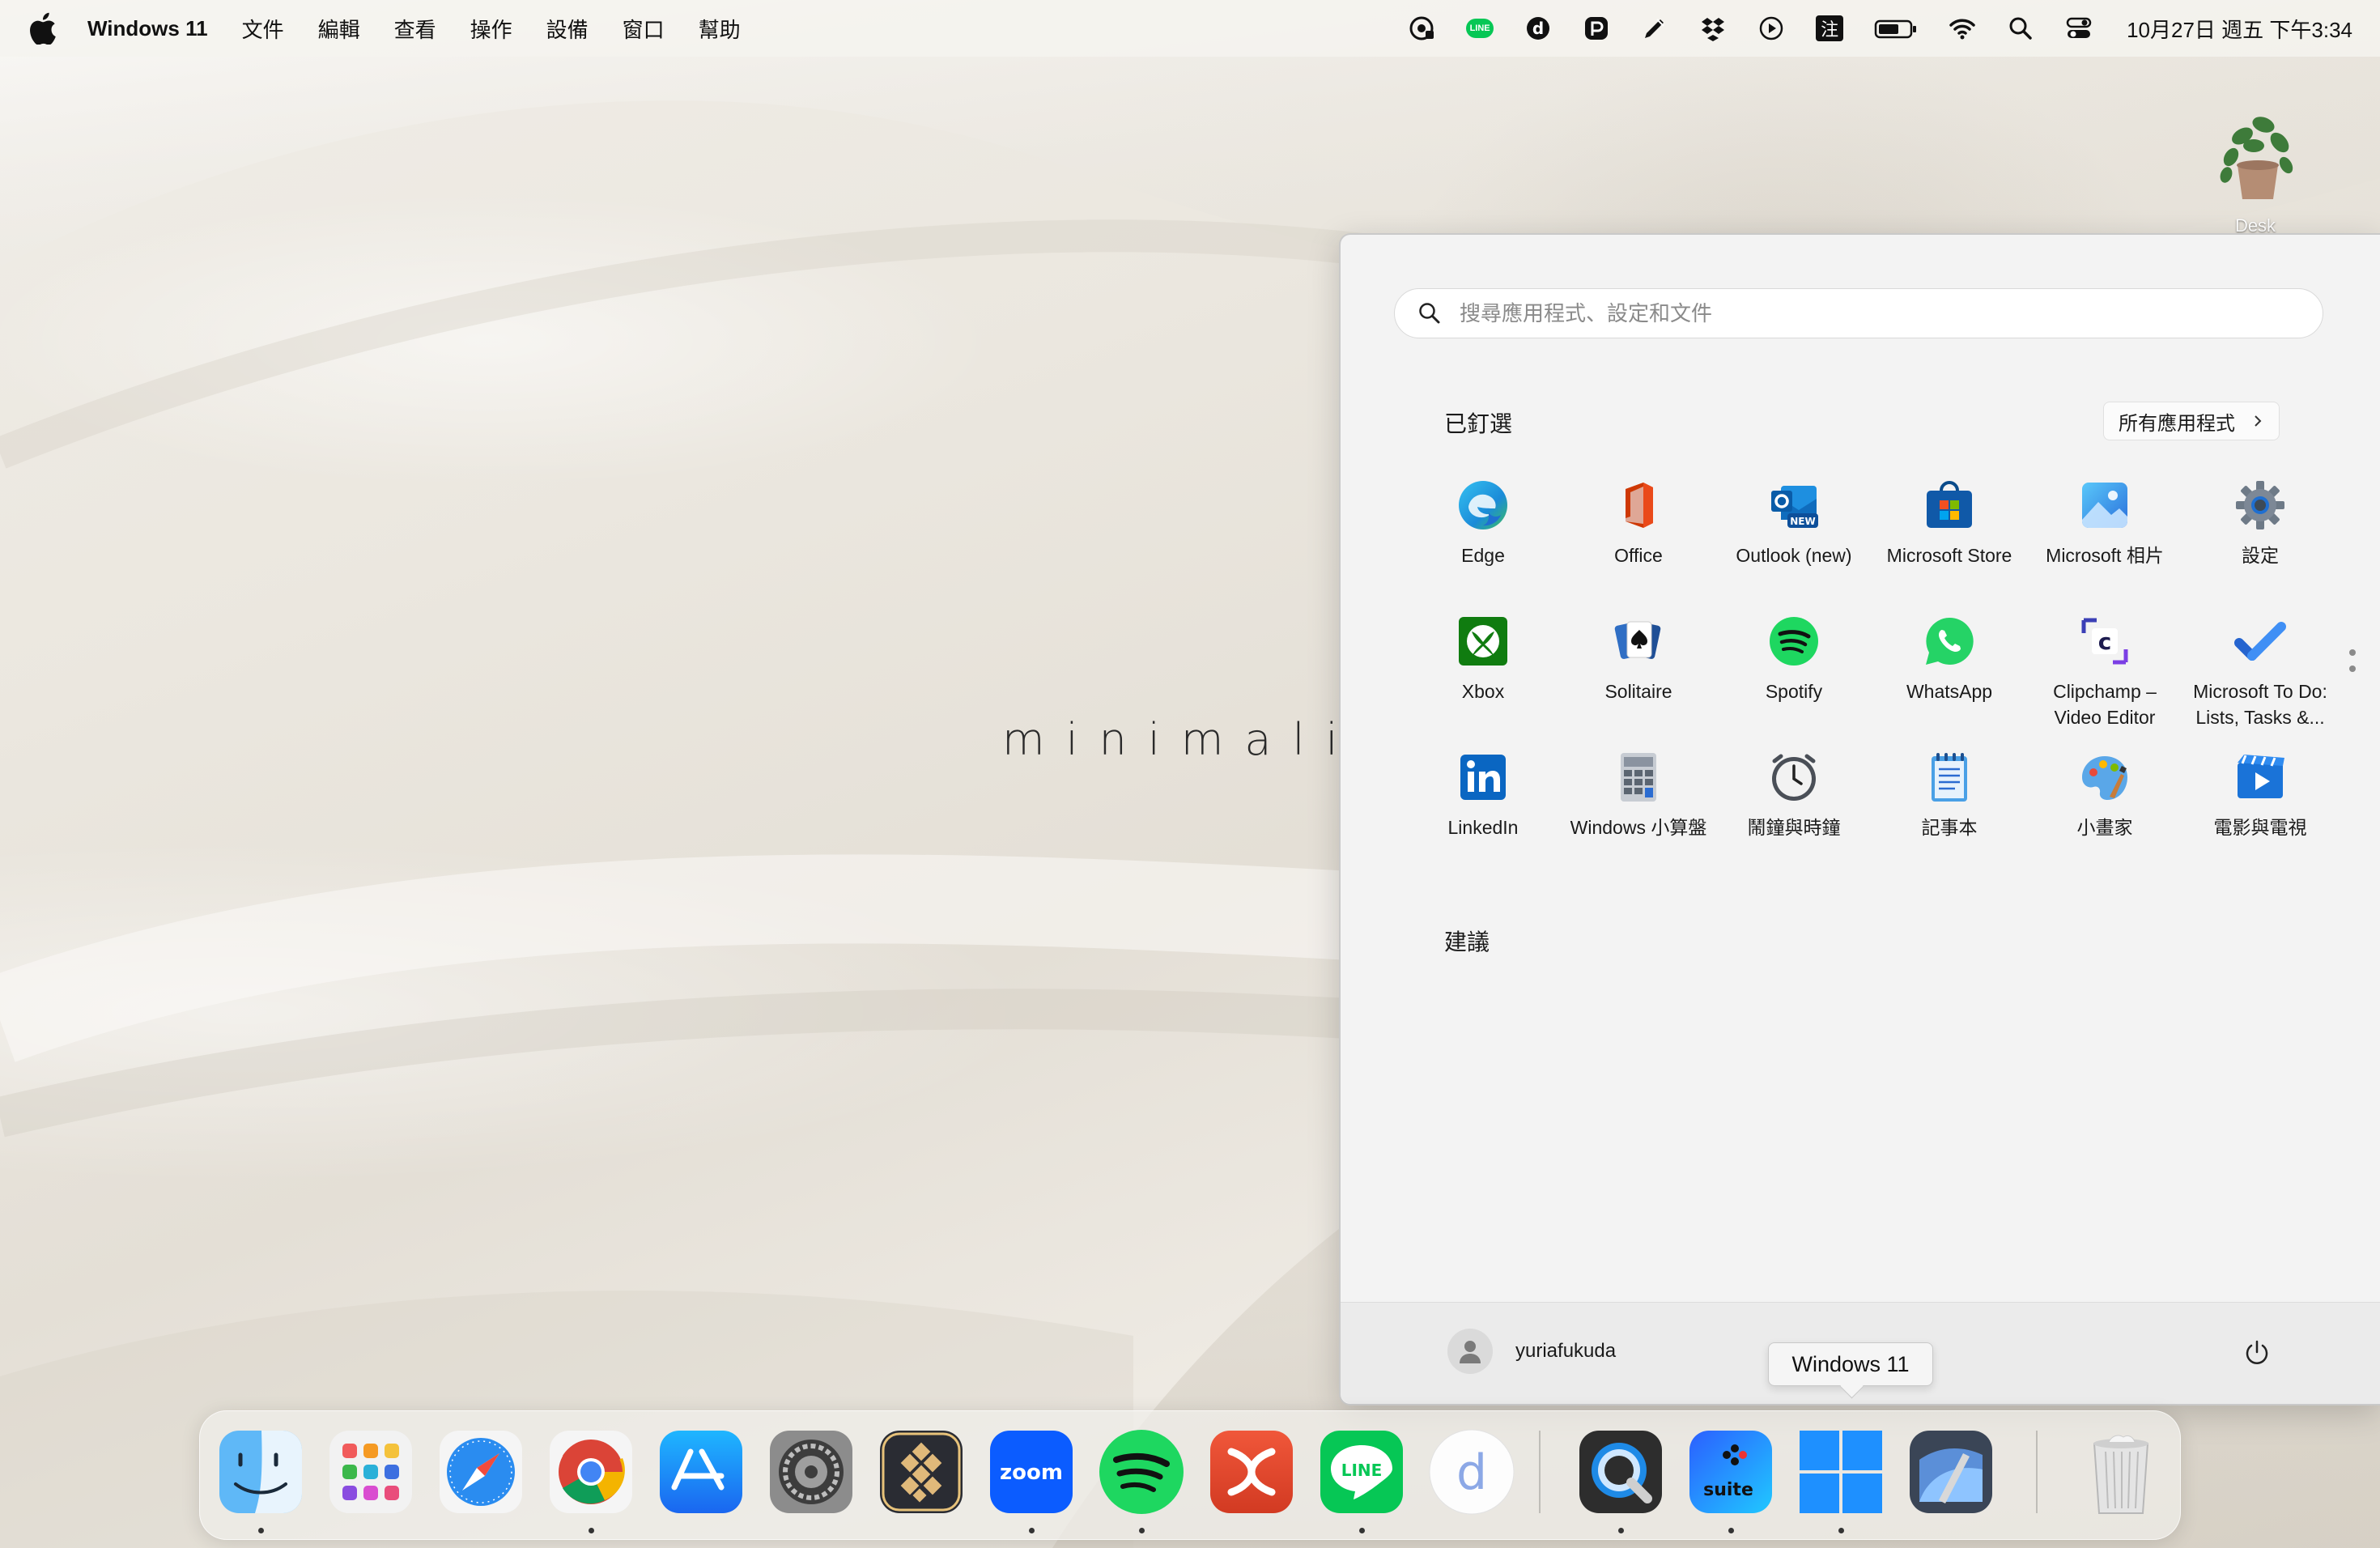 The width and height of the screenshot is (2380, 1548). Describe the element at coordinates (1596, 29) in the screenshot. I see `pocket-icon` at that location.